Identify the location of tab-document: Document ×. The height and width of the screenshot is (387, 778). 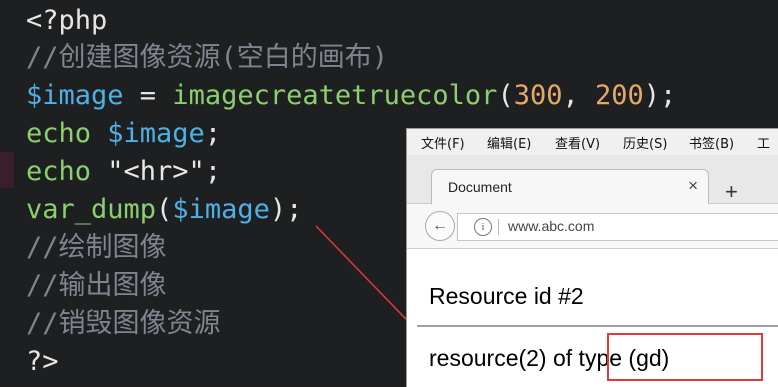
(570, 187).